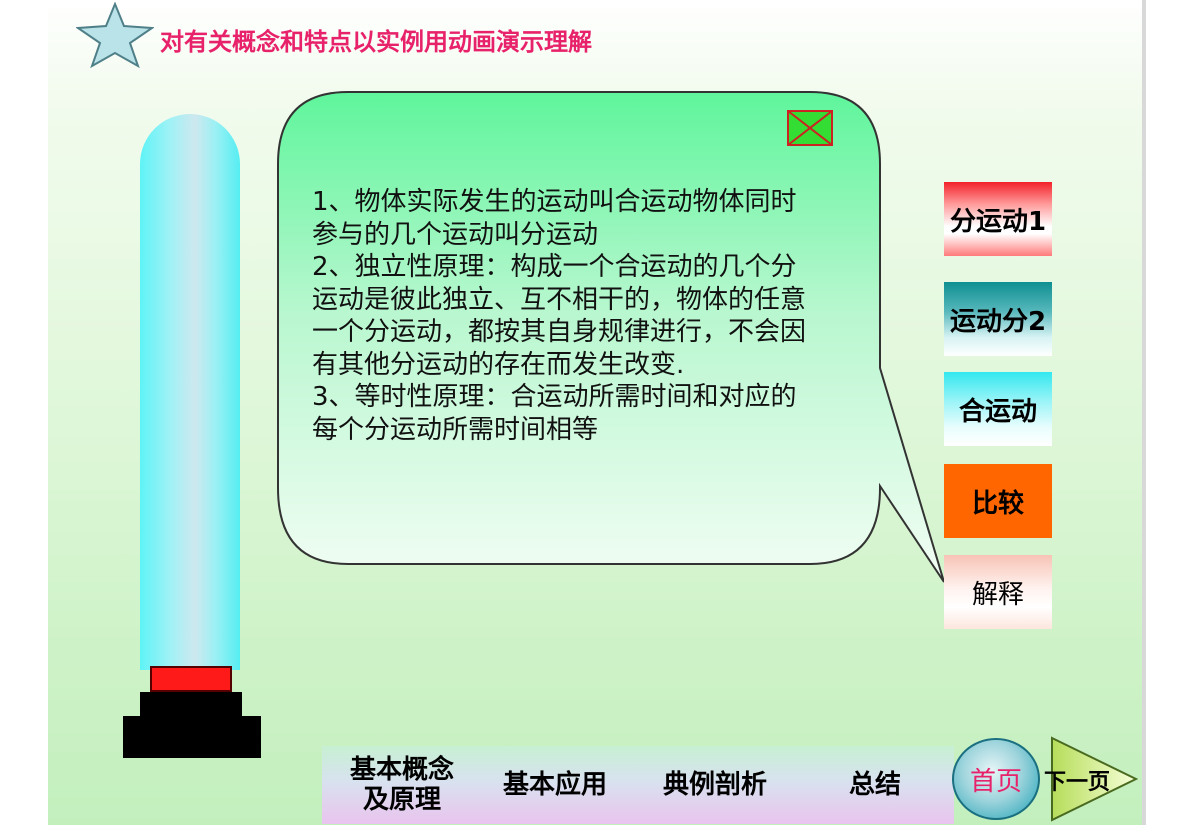  What do you see at coordinates (875, 785) in the screenshot?
I see `nav-summary: 总结` at bounding box center [875, 785].